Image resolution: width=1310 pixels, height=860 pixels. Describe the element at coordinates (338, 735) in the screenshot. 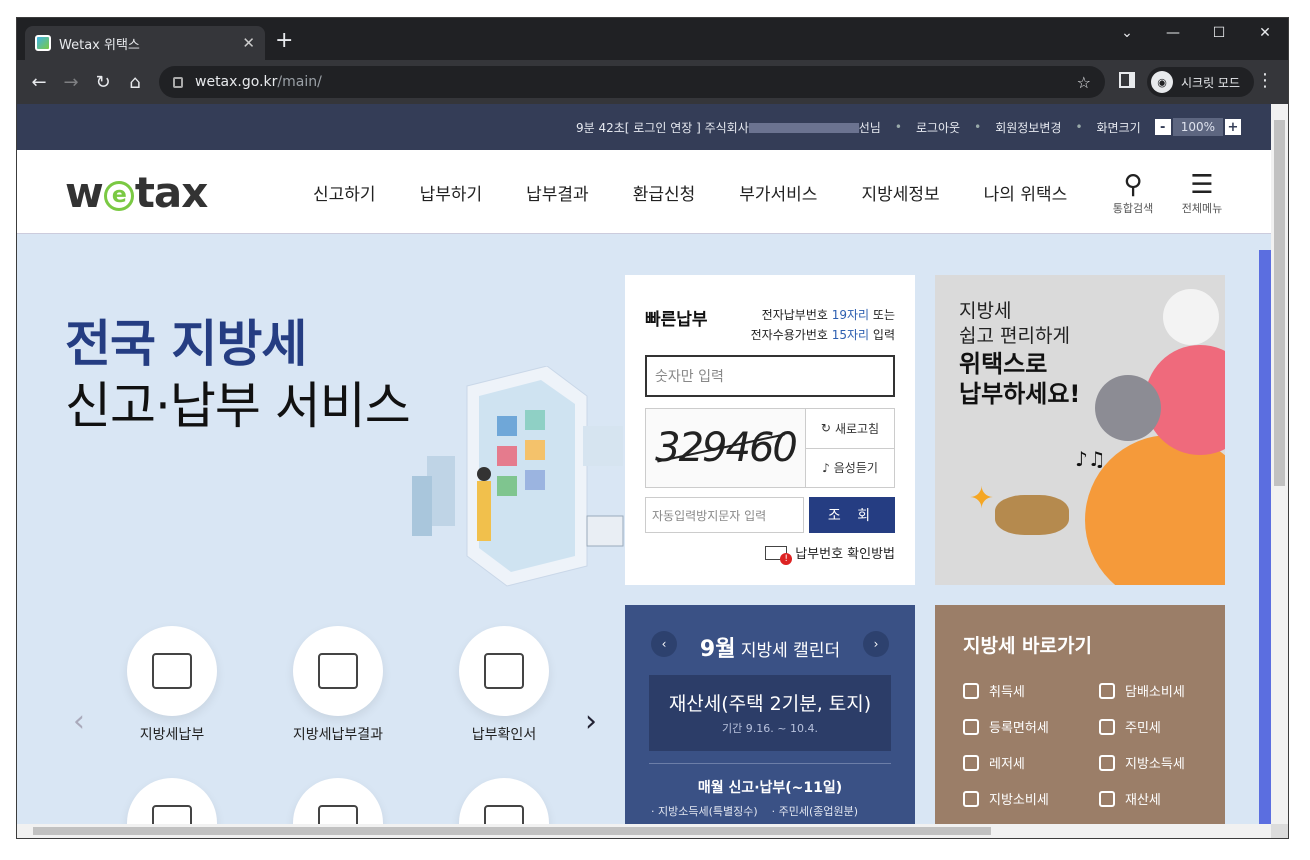

I see `service-label: 지방세납부결과` at that location.